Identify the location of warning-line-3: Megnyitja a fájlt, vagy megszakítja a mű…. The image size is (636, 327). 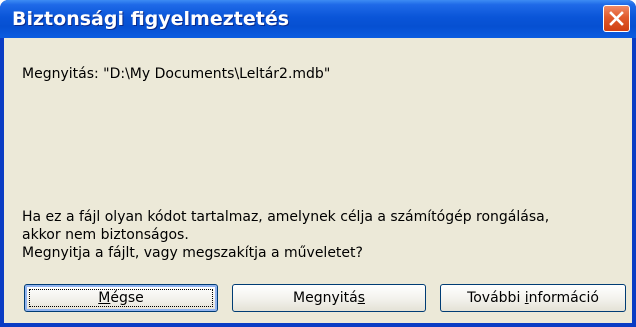
(192, 253).